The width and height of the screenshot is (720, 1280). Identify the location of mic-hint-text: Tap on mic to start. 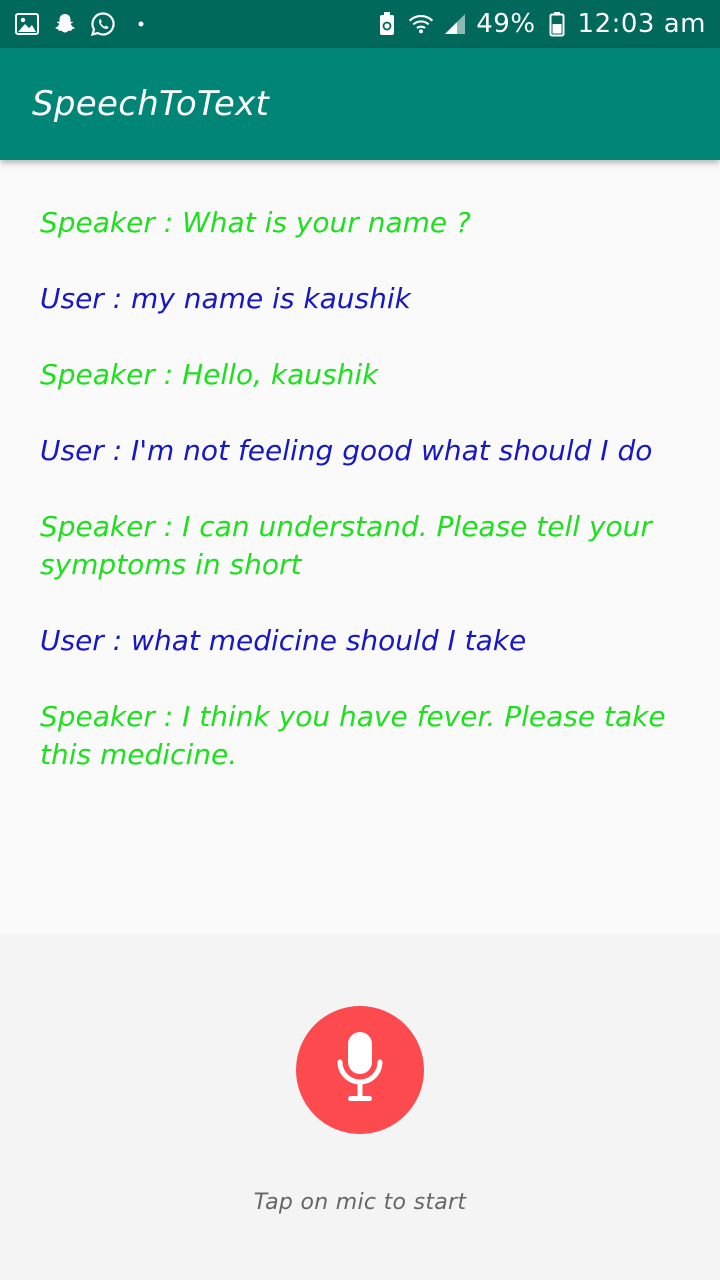
(360, 1202).